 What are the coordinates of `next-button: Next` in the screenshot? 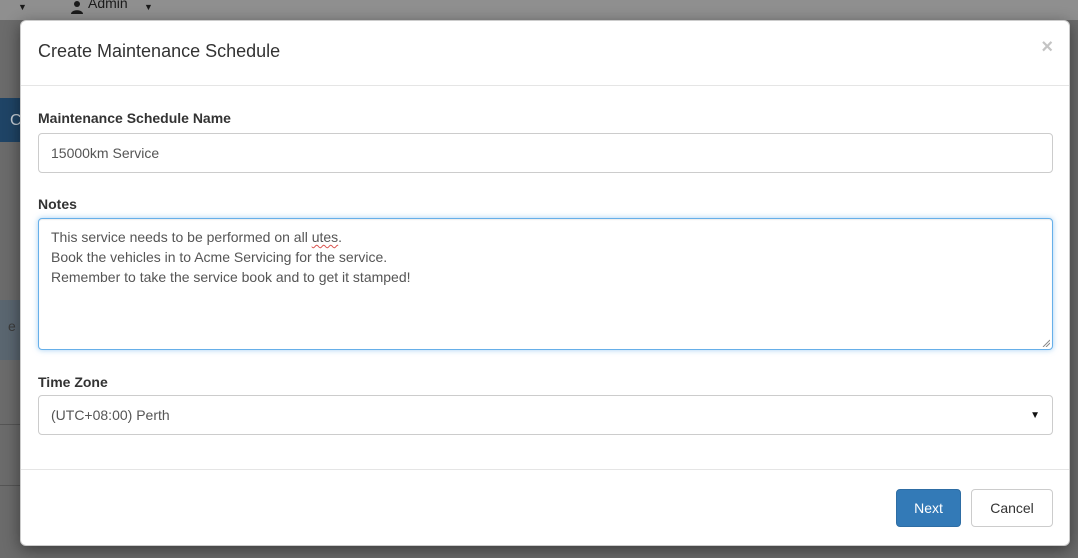 It's located at (928, 508).